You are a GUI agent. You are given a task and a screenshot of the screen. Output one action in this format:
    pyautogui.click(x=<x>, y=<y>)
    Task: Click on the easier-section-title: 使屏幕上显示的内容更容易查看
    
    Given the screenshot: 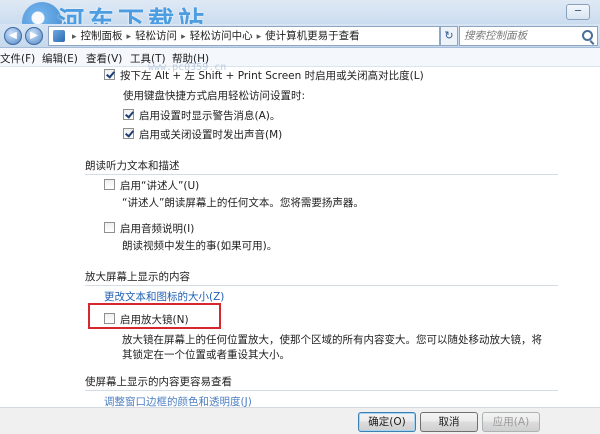 What is the action you would take?
    pyautogui.click(x=158, y=382)
    